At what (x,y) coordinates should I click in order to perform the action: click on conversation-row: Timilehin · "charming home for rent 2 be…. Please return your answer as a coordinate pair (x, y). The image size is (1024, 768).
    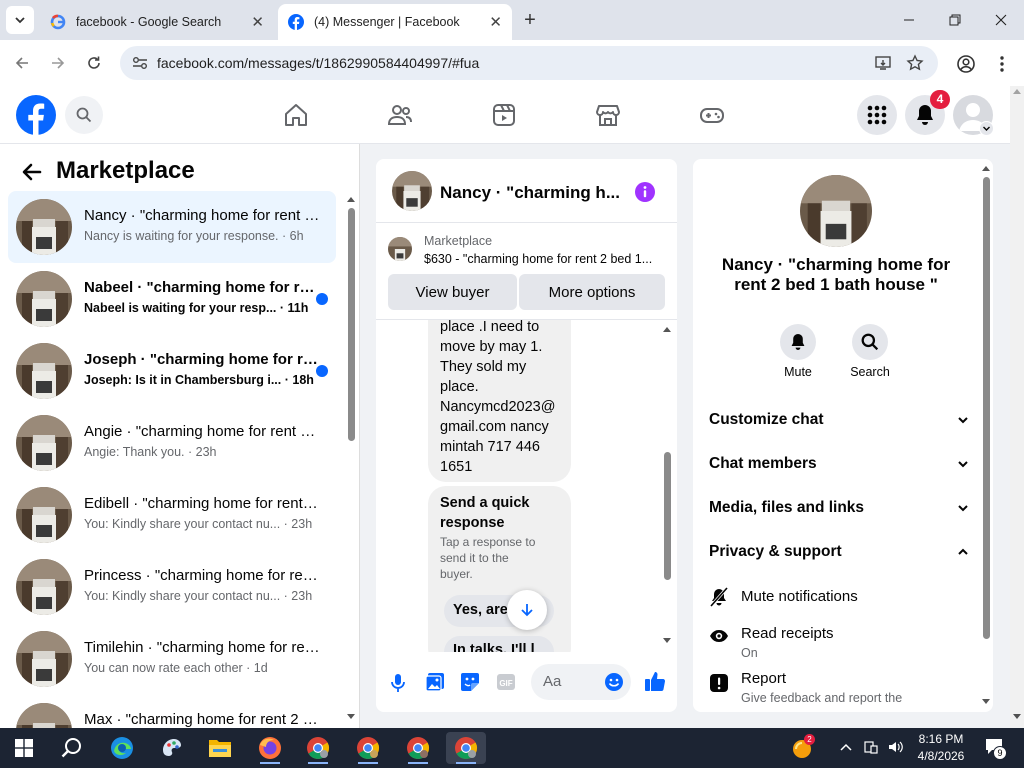
    Looking at the image, I should click on (172, 659).